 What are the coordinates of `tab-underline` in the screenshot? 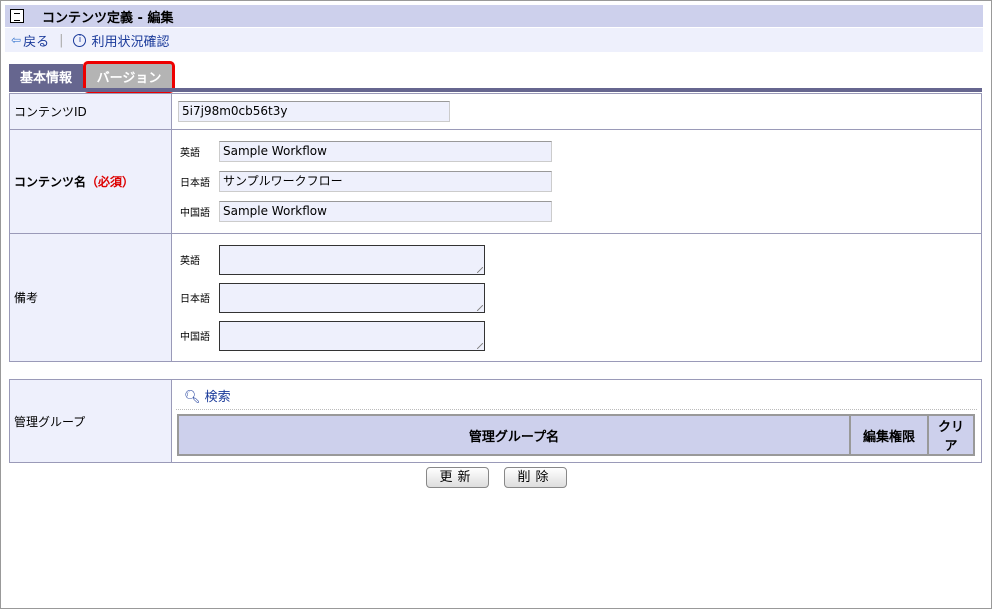 It's located at (495, 90).